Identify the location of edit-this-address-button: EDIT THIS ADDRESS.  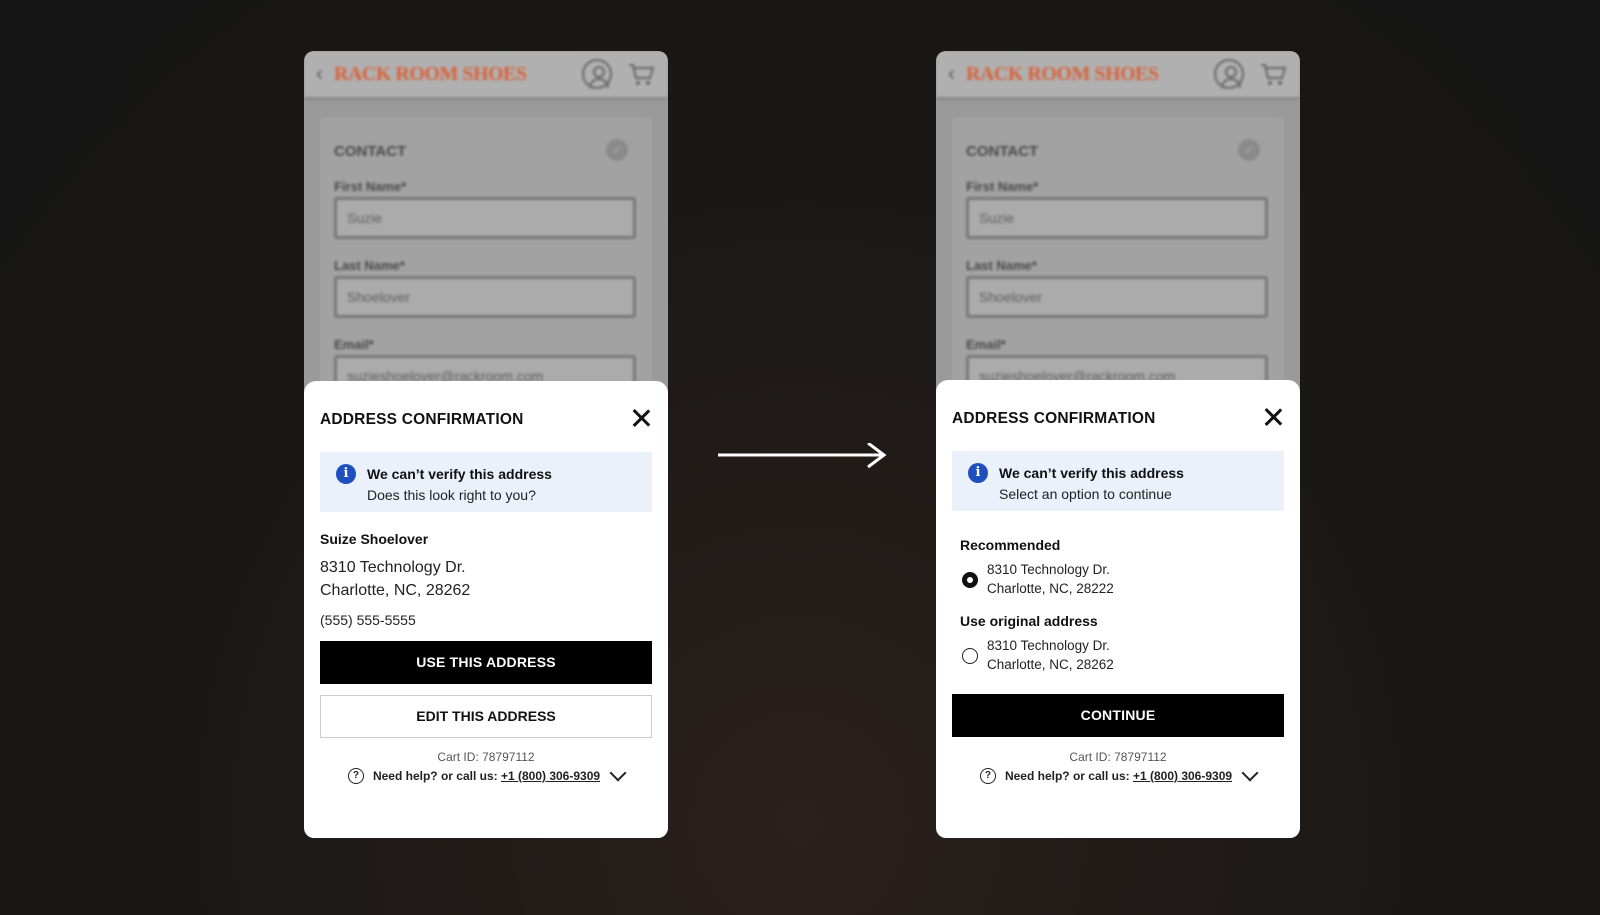
(486, 716).